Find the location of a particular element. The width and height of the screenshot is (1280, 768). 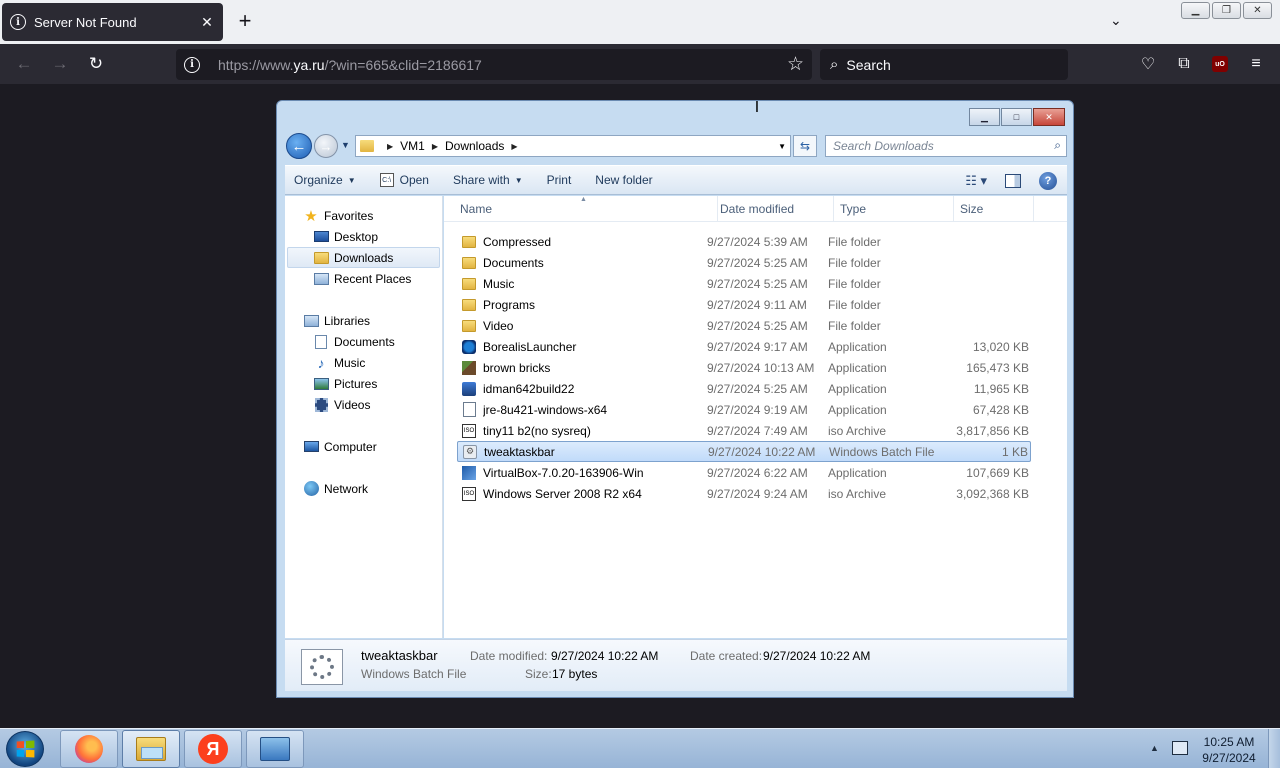

explorer-forward-button: → is located at coordinates (326, 146).